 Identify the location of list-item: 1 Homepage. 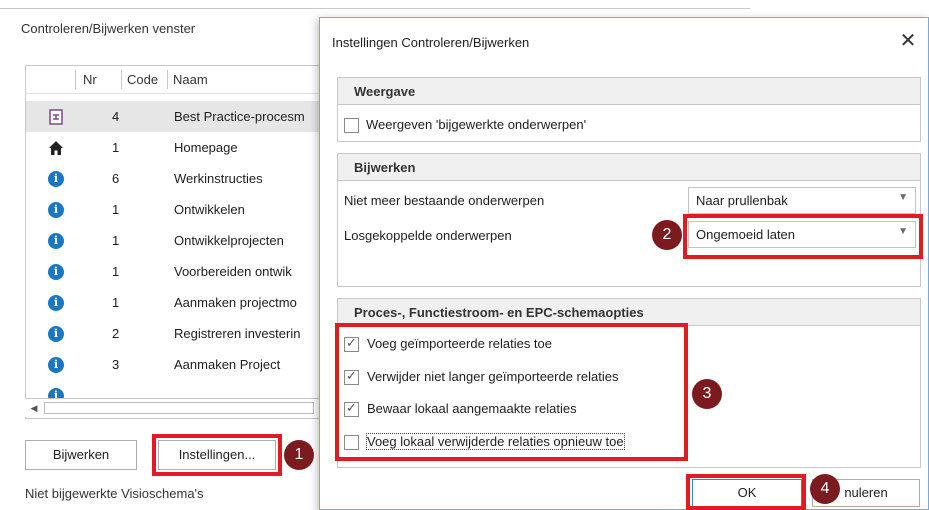
(174, 147).